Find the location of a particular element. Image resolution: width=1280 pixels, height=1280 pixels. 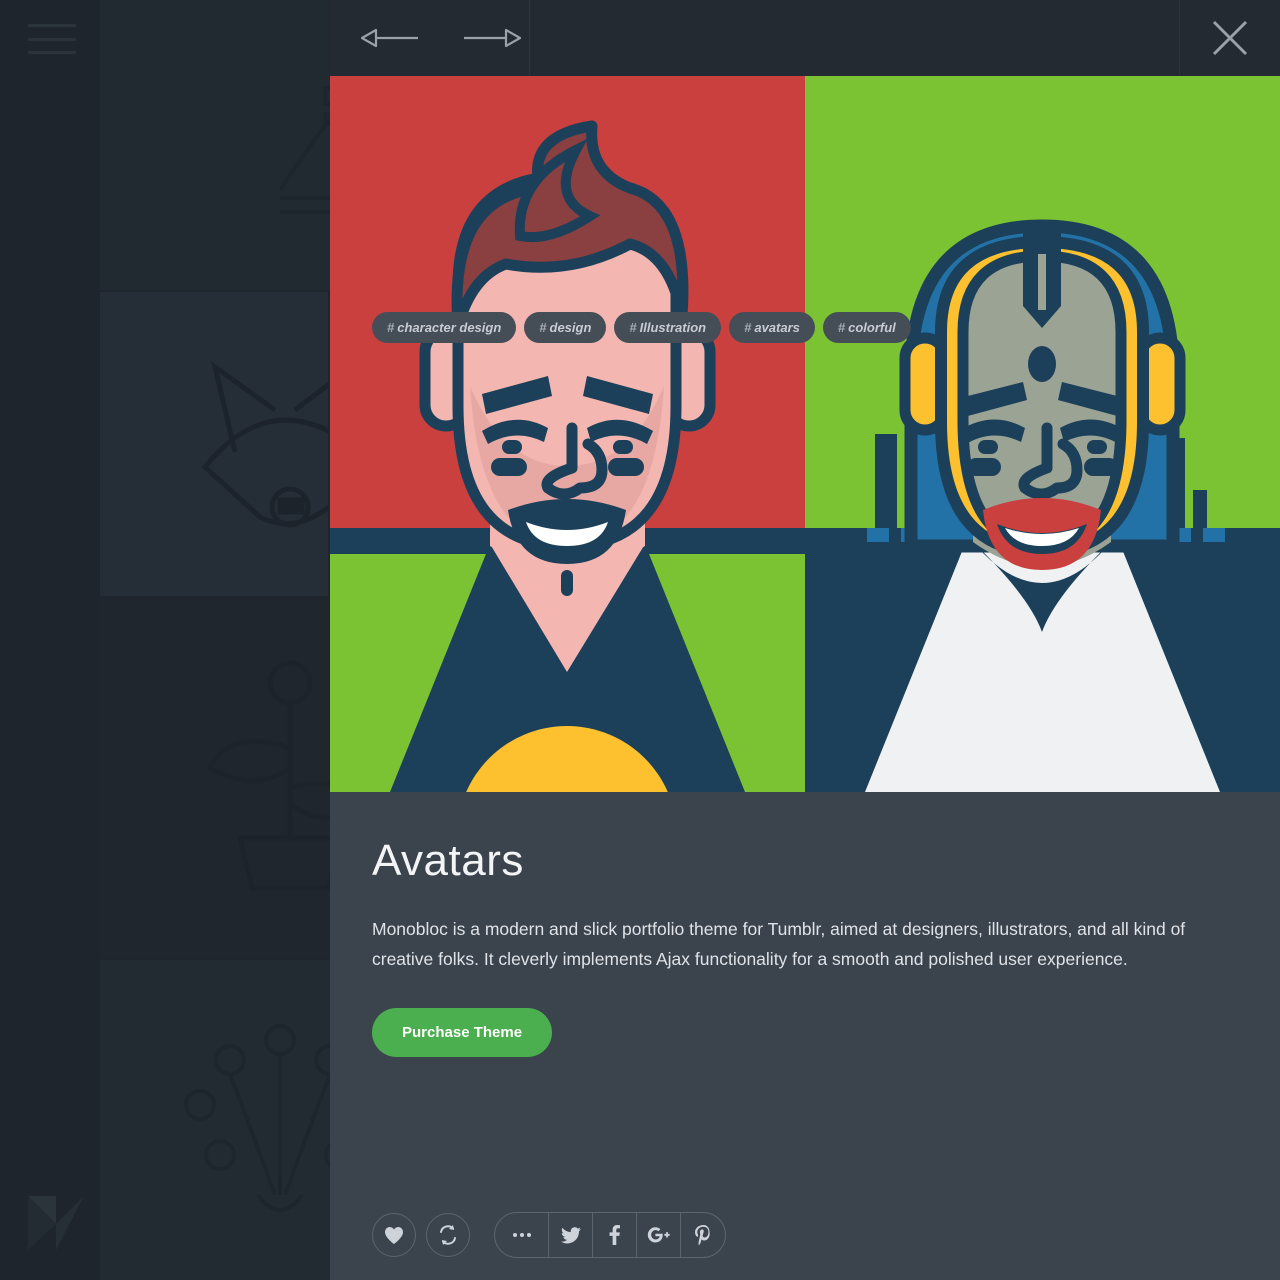

hamburger-menu-icon is located at coordinates (52, 39).